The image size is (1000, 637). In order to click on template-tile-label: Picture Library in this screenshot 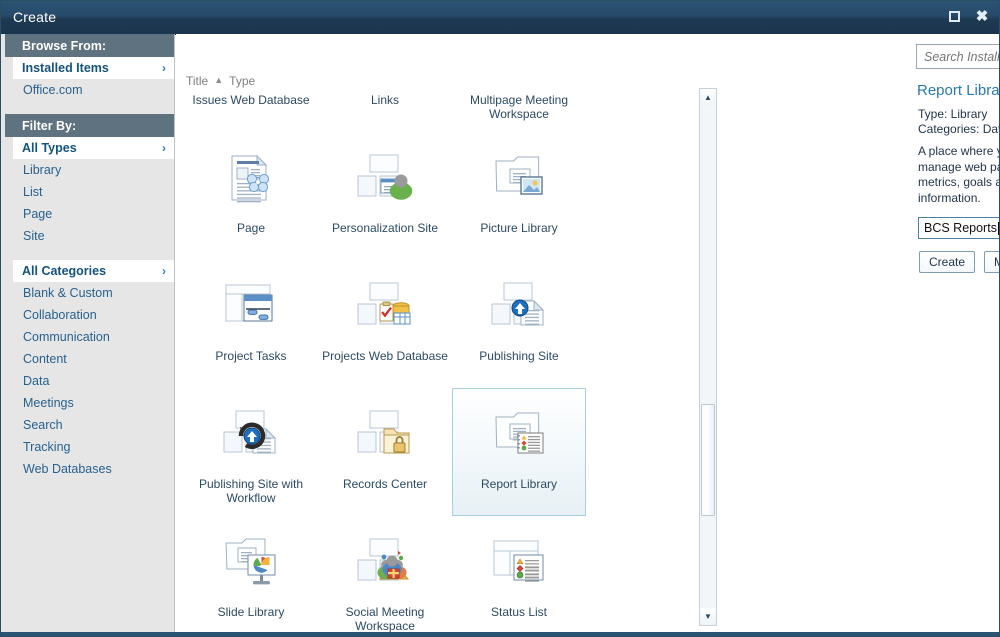, I will do `click(519, 228)`.